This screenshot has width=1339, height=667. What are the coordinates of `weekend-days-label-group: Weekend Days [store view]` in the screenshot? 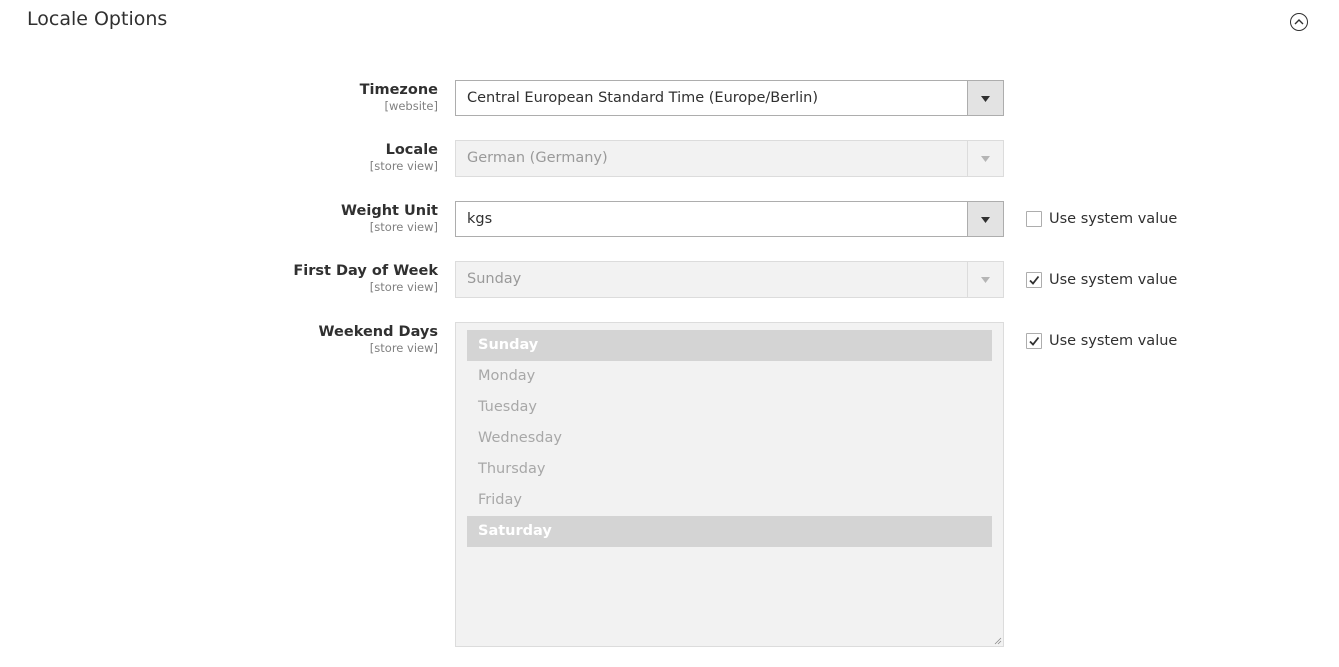 It's located at (378, 339).